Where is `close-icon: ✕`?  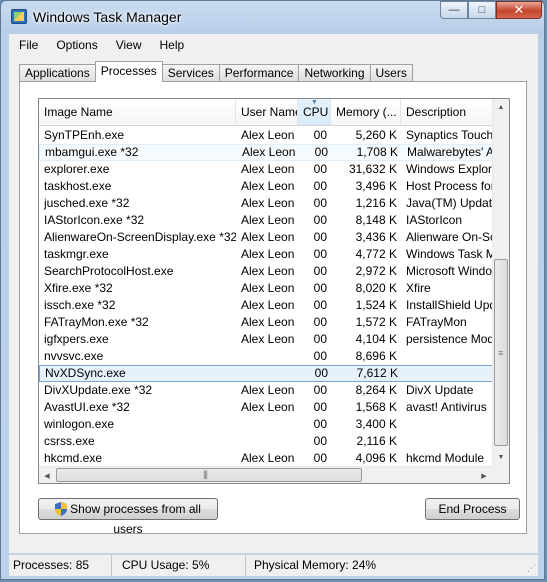
close-icon: ✕ is located at coordinates (519, 9).